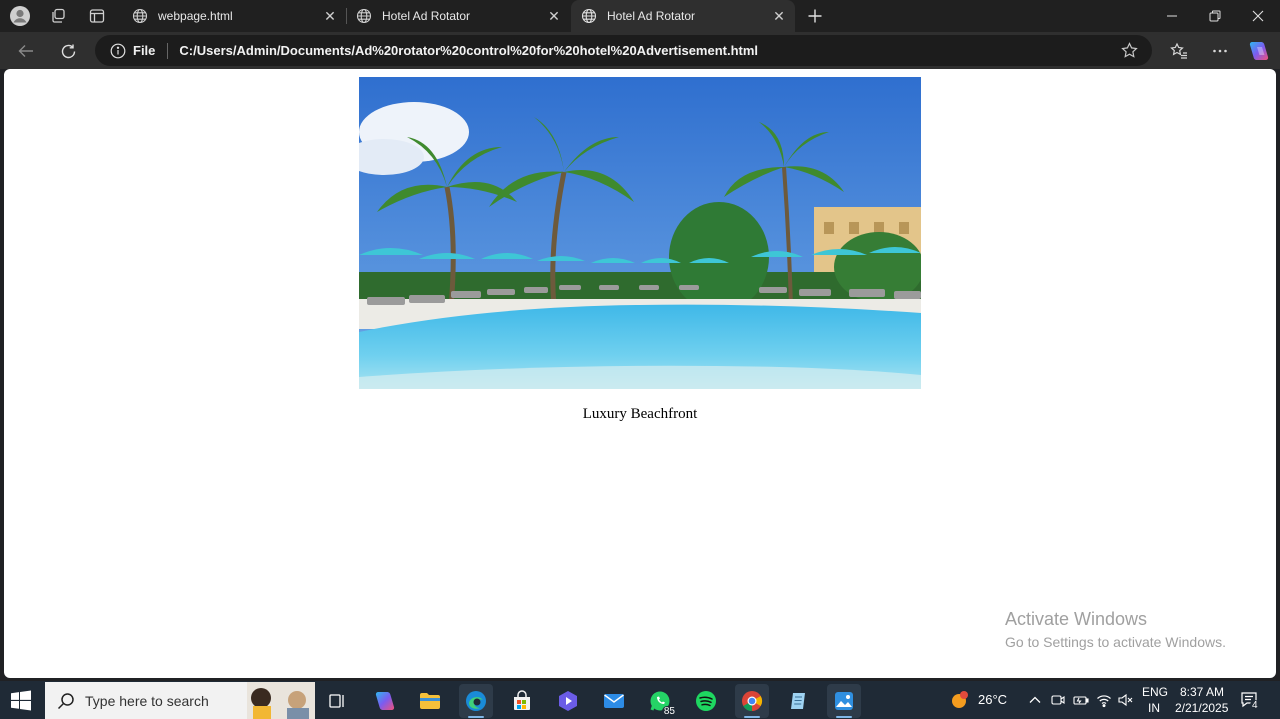  I want to click on search-icon, so click(65, 700).